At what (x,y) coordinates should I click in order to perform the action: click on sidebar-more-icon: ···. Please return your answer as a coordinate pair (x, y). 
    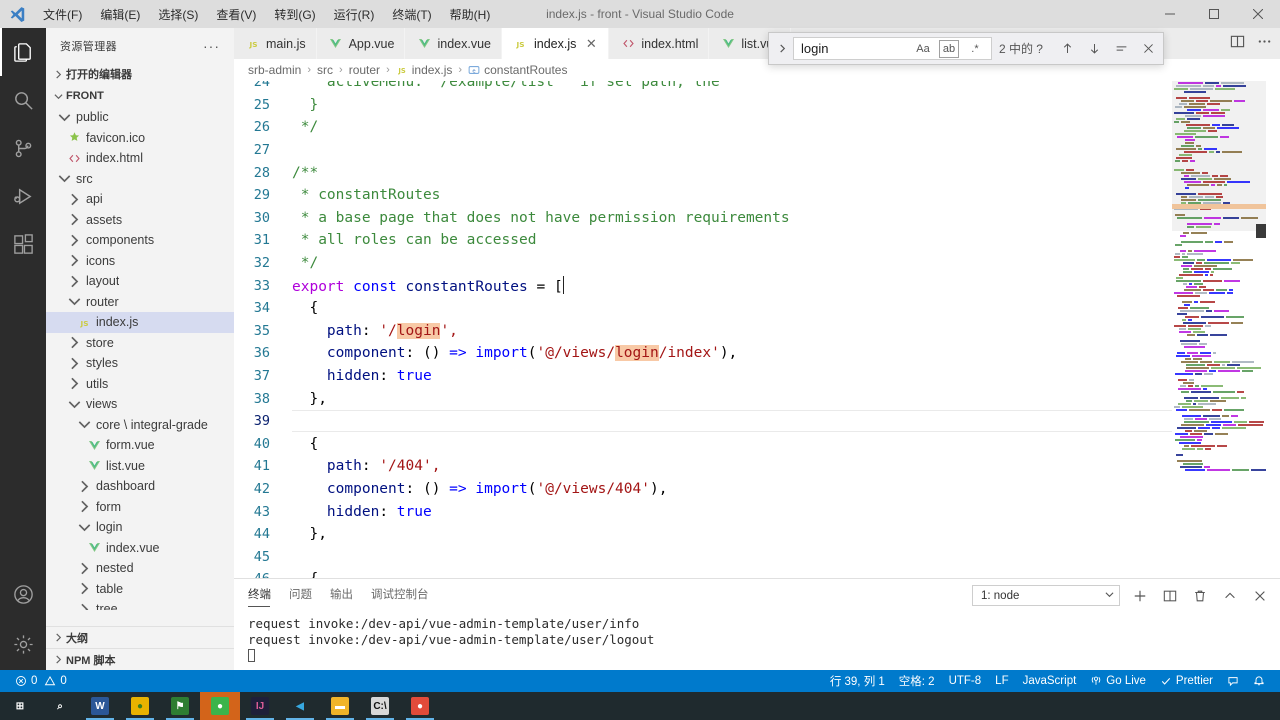
    Looking at the image, I should click on (215, 46).